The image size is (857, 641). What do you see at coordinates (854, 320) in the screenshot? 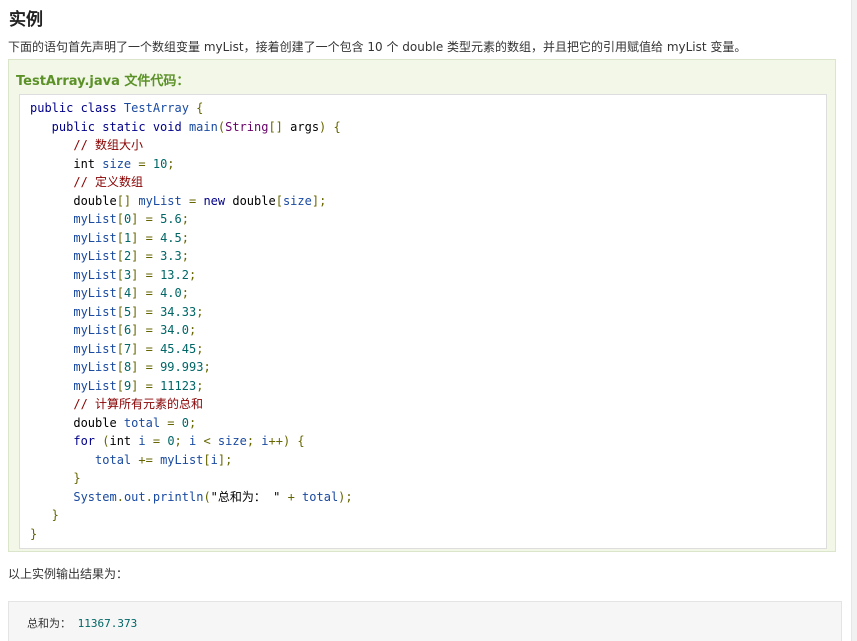
I see `page-scrollbar` at bounding box center [854, 320].